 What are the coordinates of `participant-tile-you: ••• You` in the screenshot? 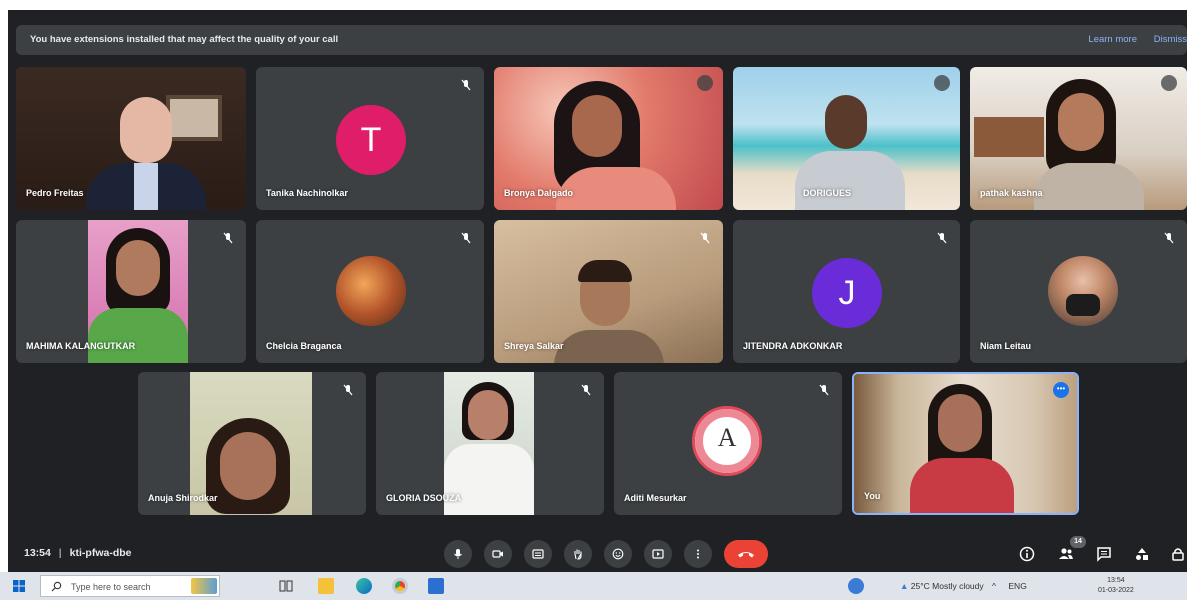 It's located at (965, 443).